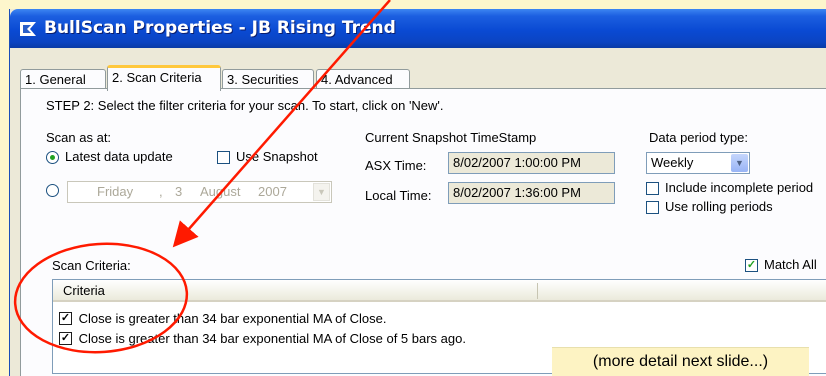  Describe the element at coordinates (277, 156) in the screenshot. I see `use-snapshot-label: Use Snapshot` at that location.